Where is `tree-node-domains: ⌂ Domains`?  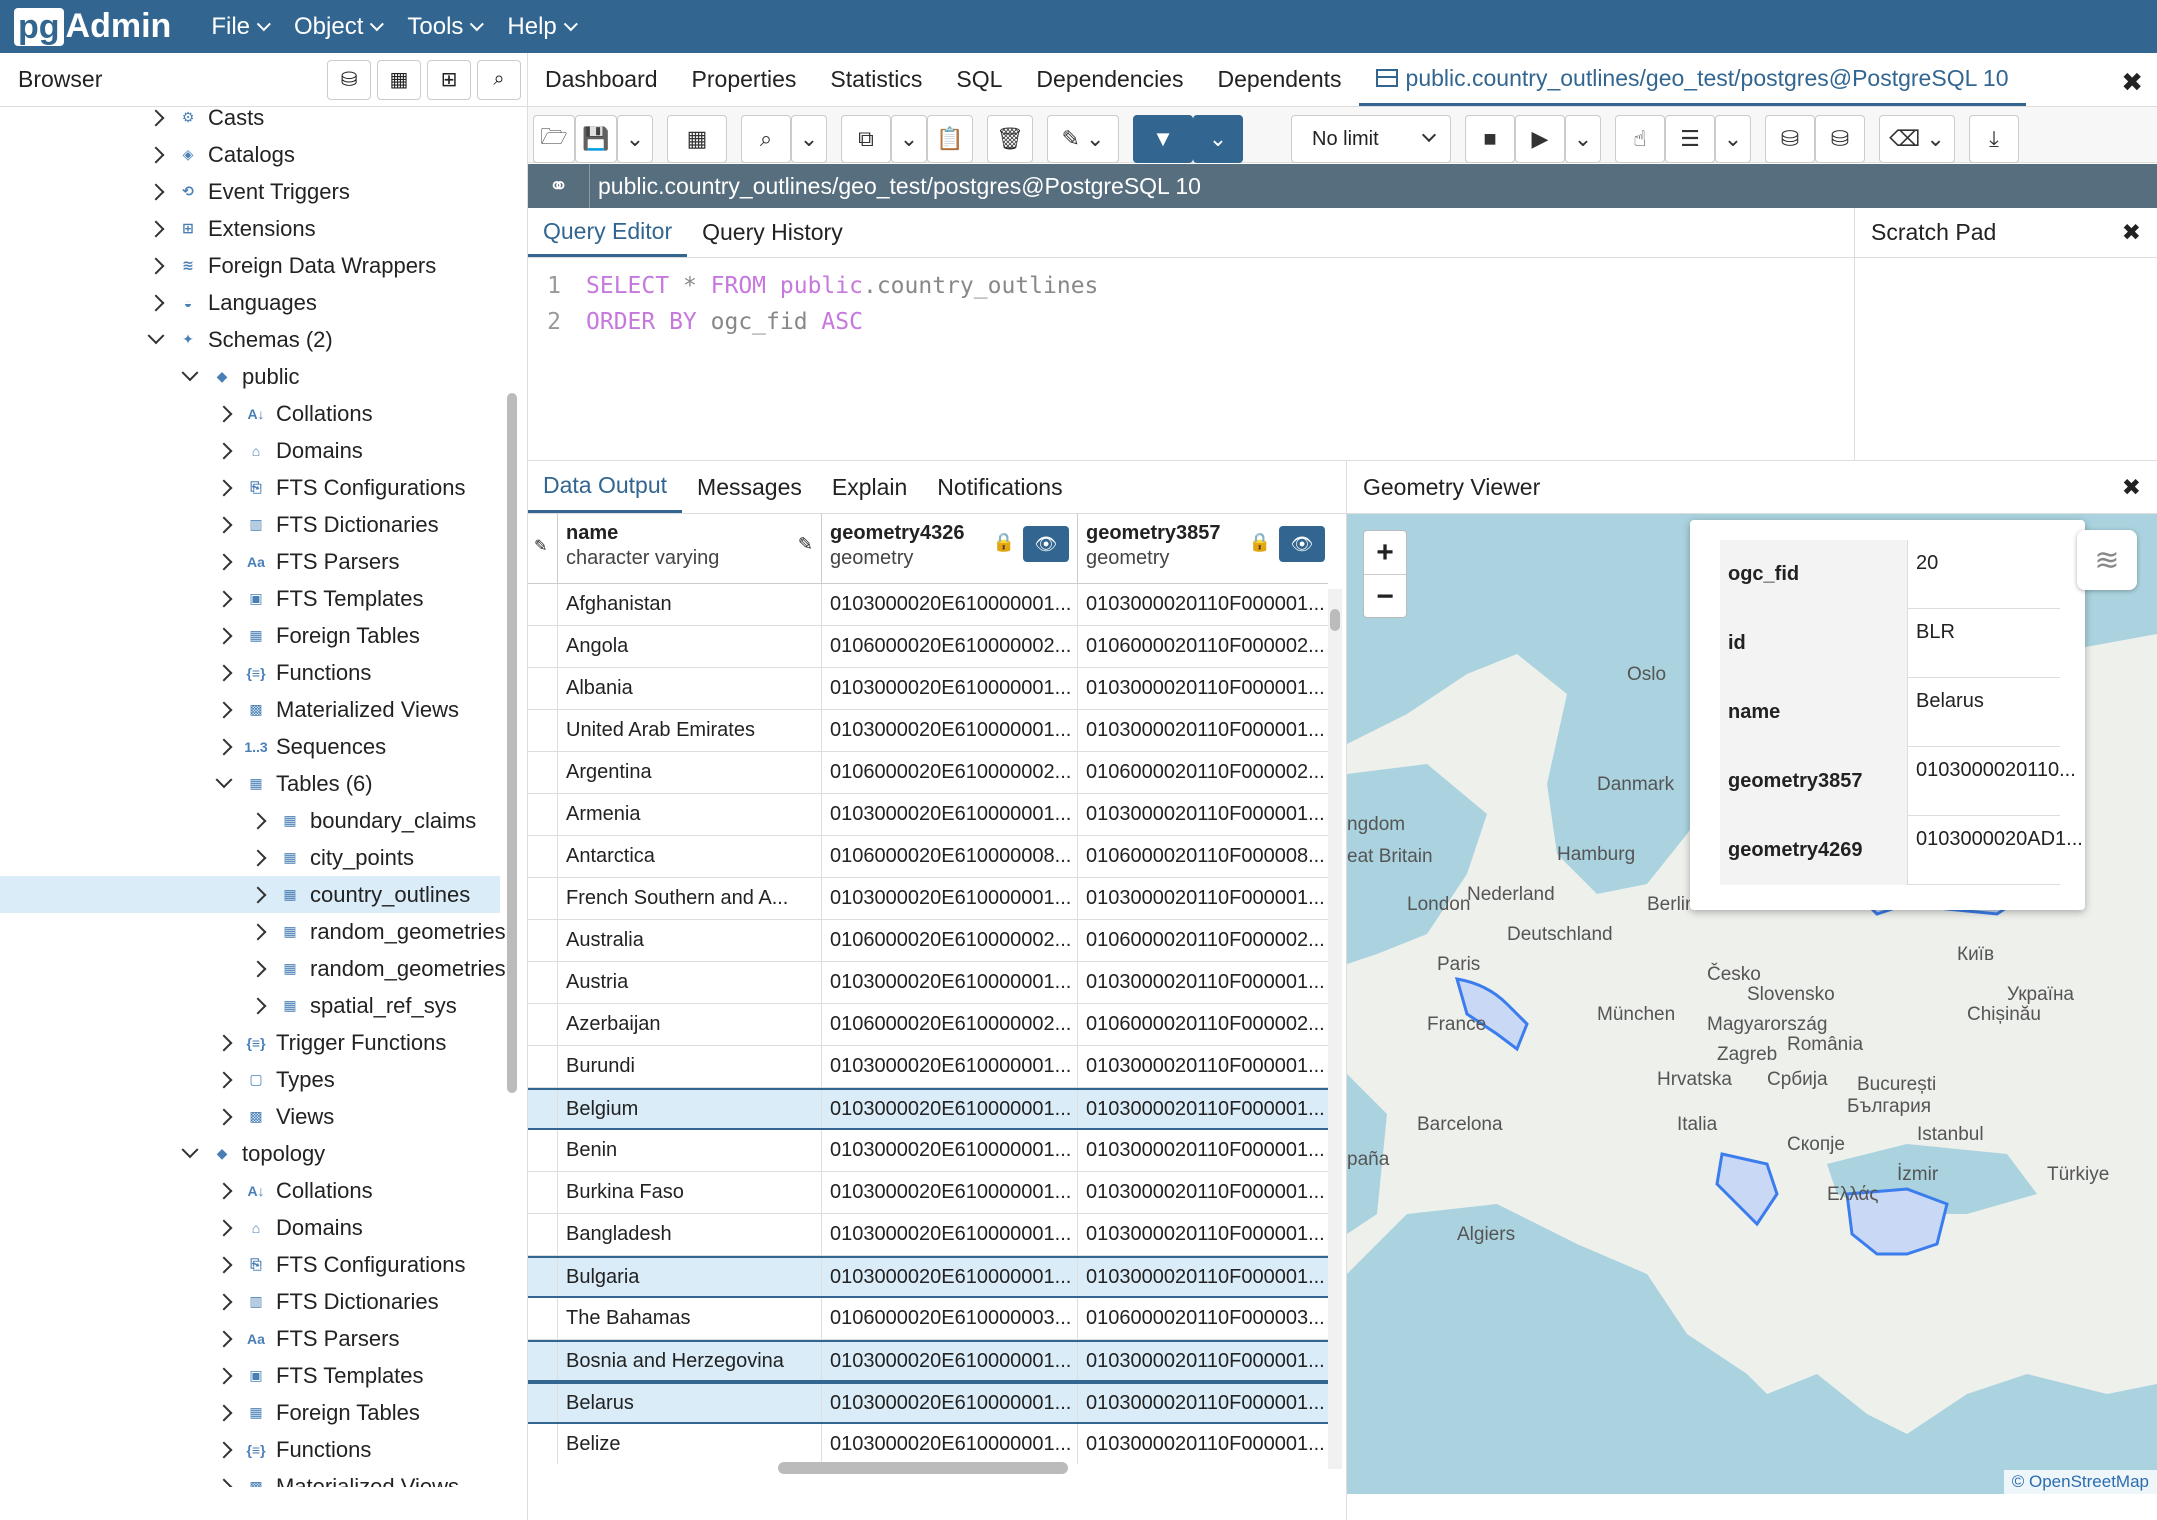 tree-node-domains: ⌂ Domains is located at coordinates (289, 1227).